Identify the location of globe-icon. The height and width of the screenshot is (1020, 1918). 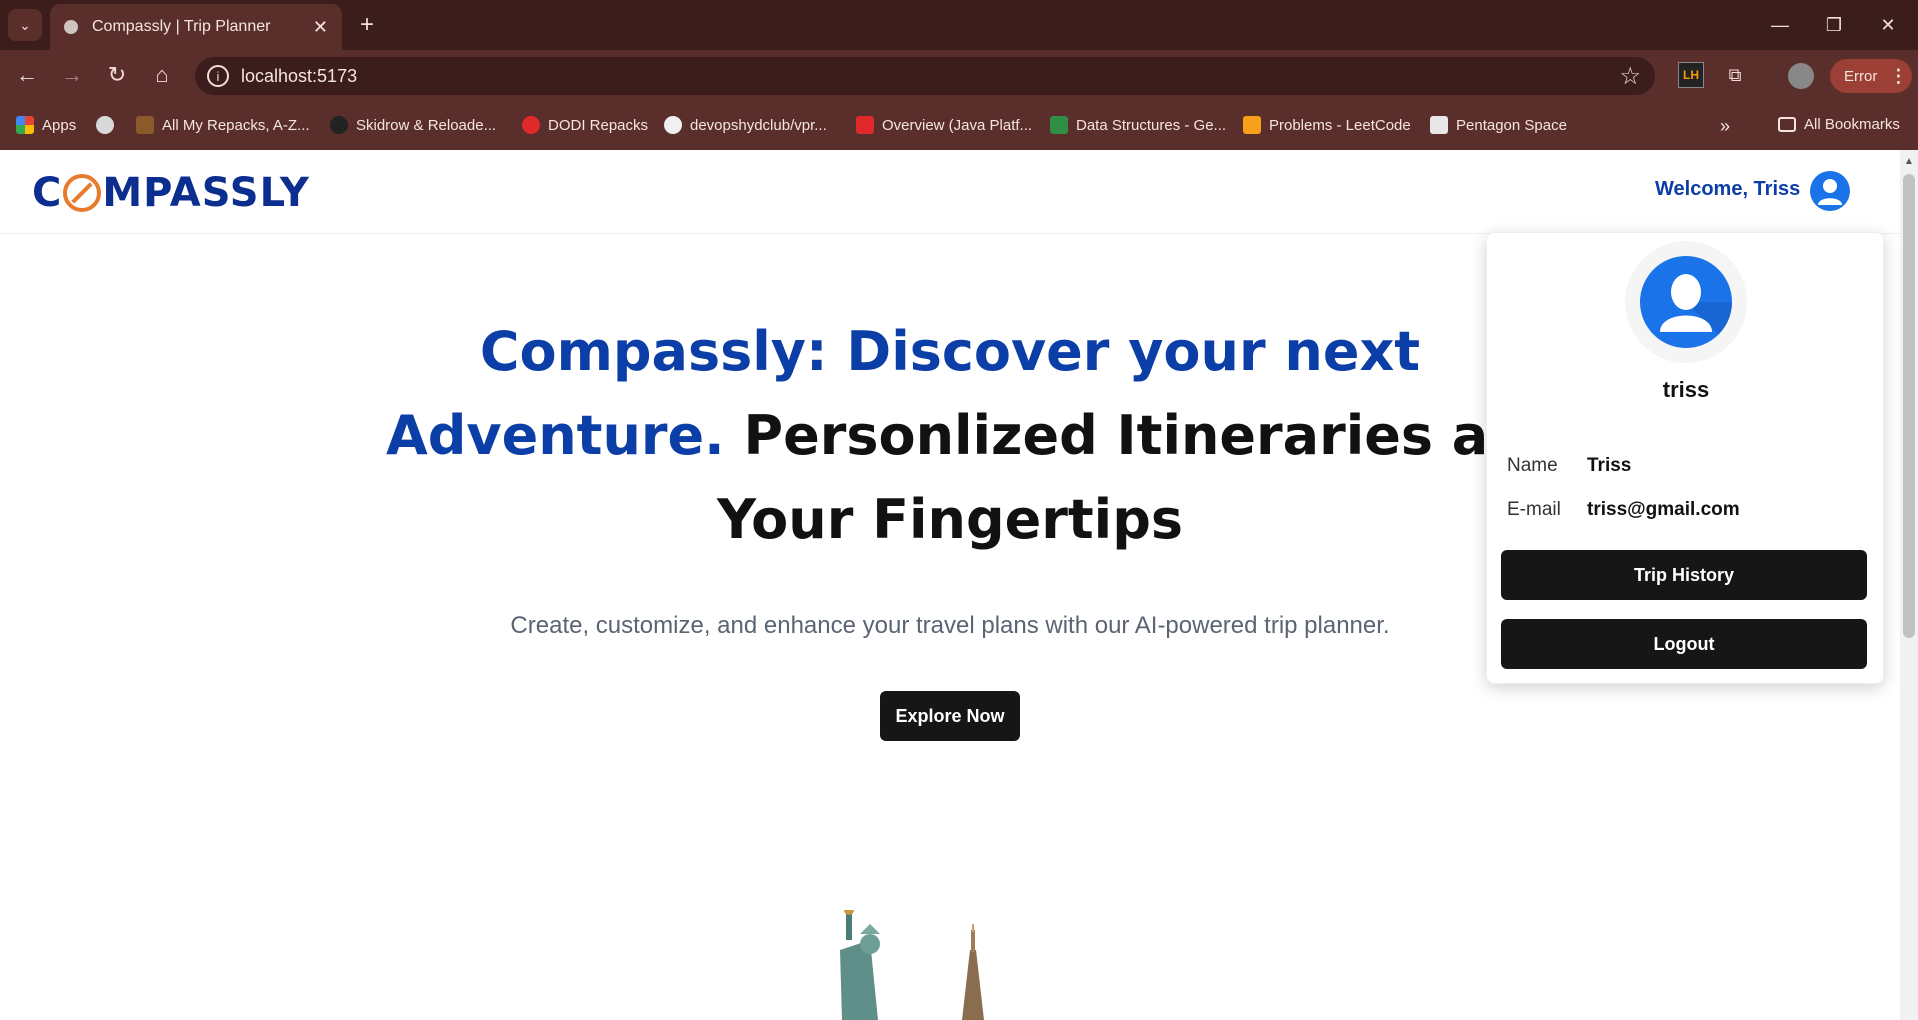
(105, 125).